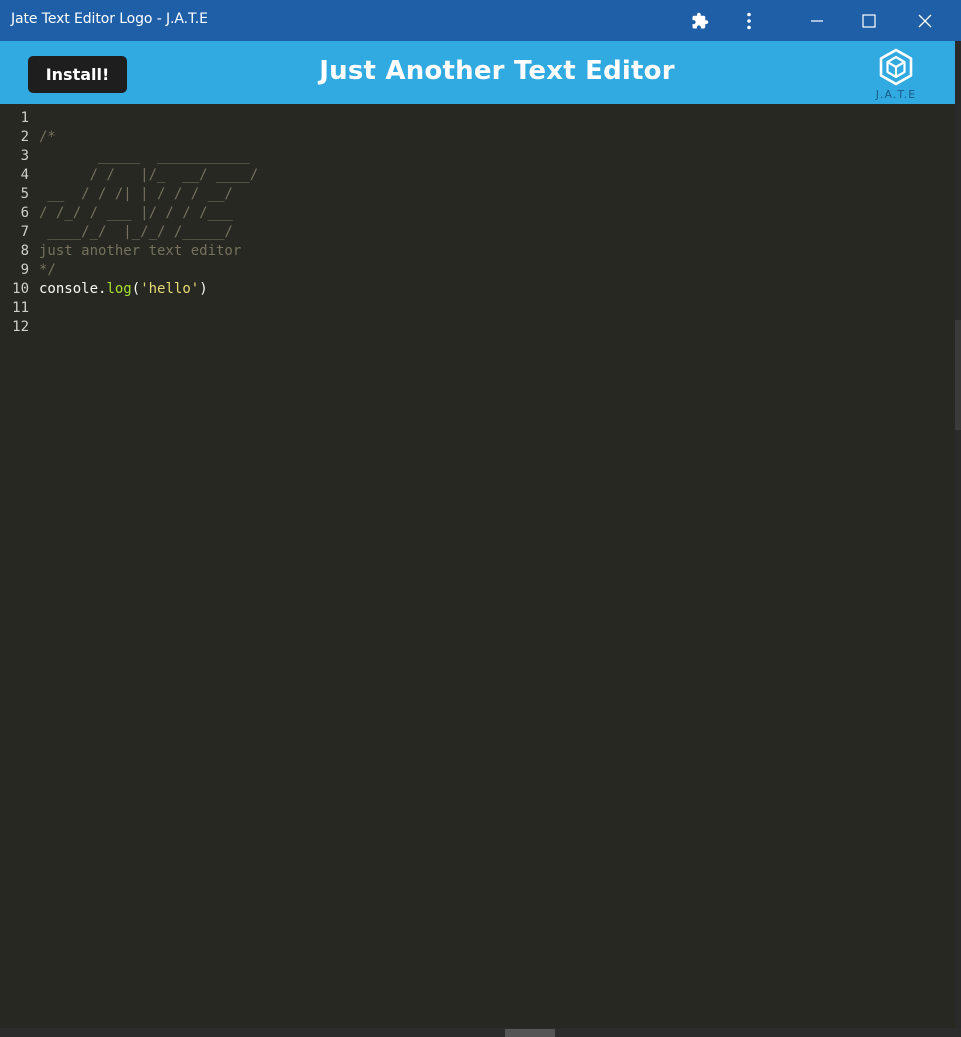 The height and width of the screenshot is (1037, 961). What do you see at coordinates (47, 137) in the screenshot?
I see `comment-text: /*` at bounding box center [47, 137].